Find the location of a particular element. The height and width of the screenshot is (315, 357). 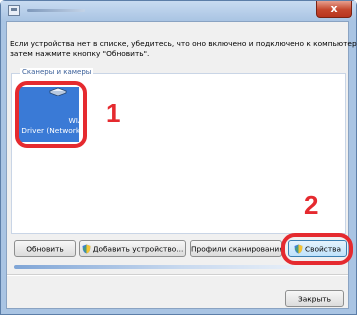

highlight-ring-properties is located at coordinates (317, 249).